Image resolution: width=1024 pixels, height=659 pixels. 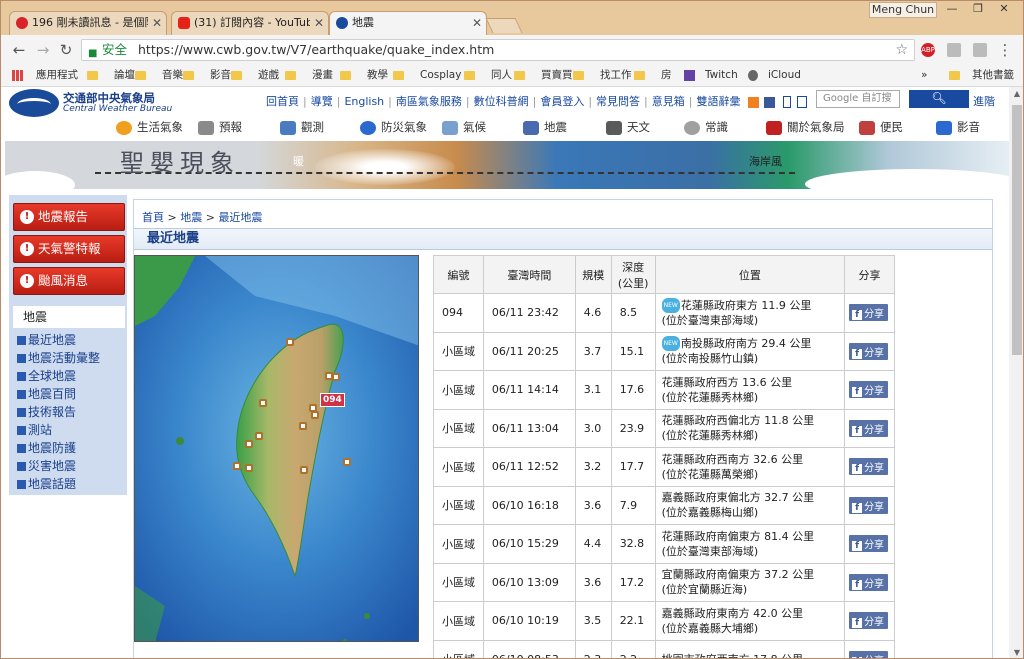 I want to click on bookmark-icloud: iCloud, so click(x=774, y=75).